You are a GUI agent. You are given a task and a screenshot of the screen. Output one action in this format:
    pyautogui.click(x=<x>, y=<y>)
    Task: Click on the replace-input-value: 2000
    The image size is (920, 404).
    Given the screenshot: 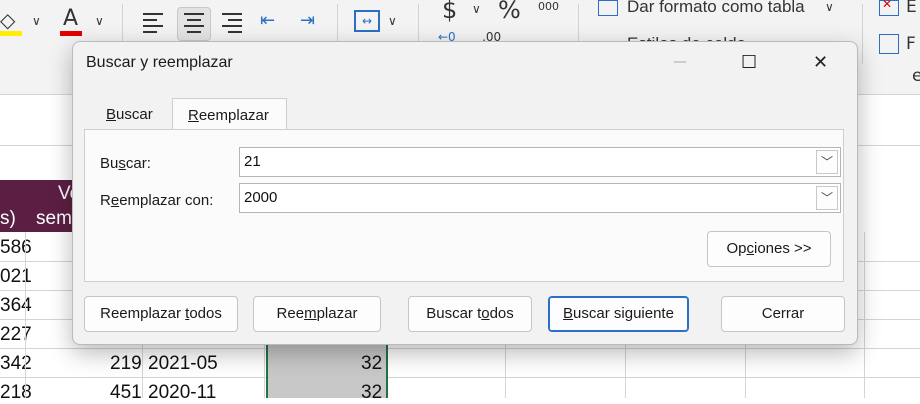 What is the action you would take?
    pyautogui.click(x=261, y=197)
    